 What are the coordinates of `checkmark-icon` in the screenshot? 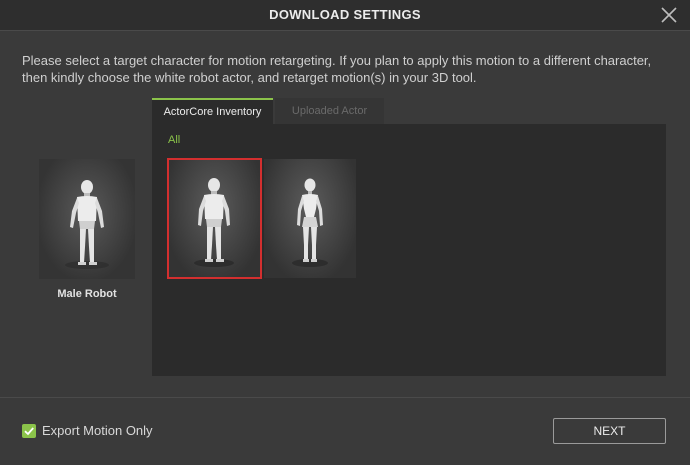 It's located at (29, 431).